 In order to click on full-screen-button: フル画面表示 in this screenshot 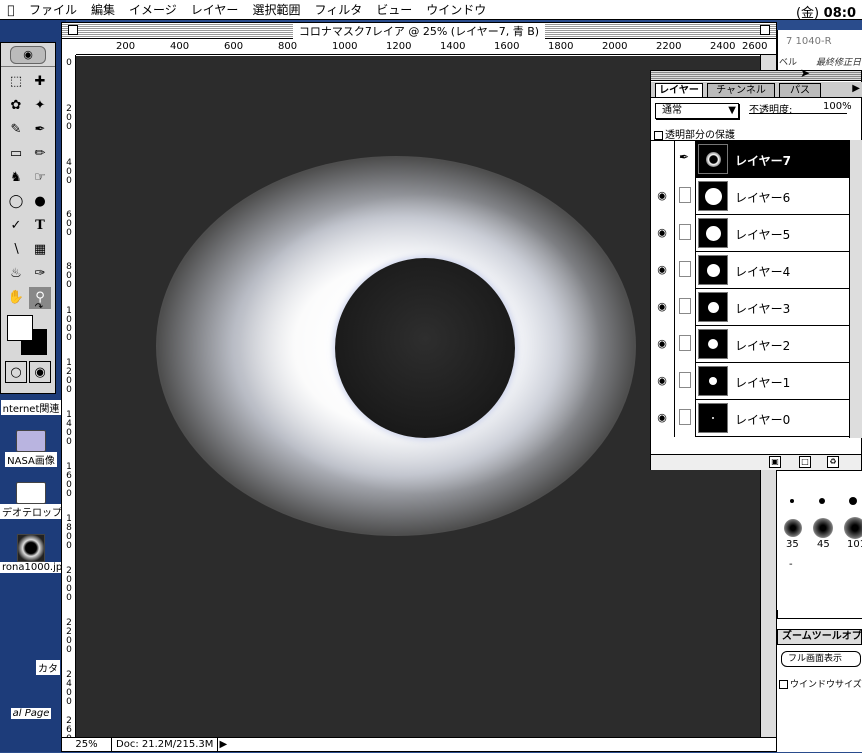, I will do `click(821, 659)`.